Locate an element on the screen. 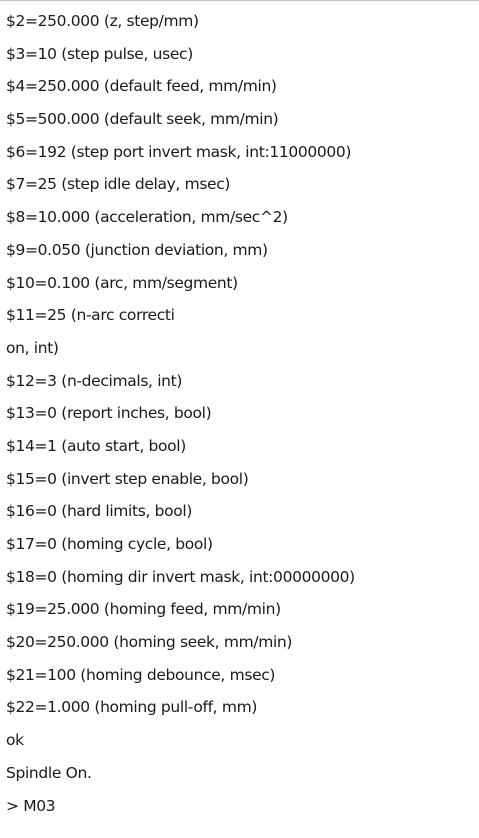 The image size is (479, 838). console-line: $19=25.000 (homing feed, mm/min) is located at coordinates (143, 609).